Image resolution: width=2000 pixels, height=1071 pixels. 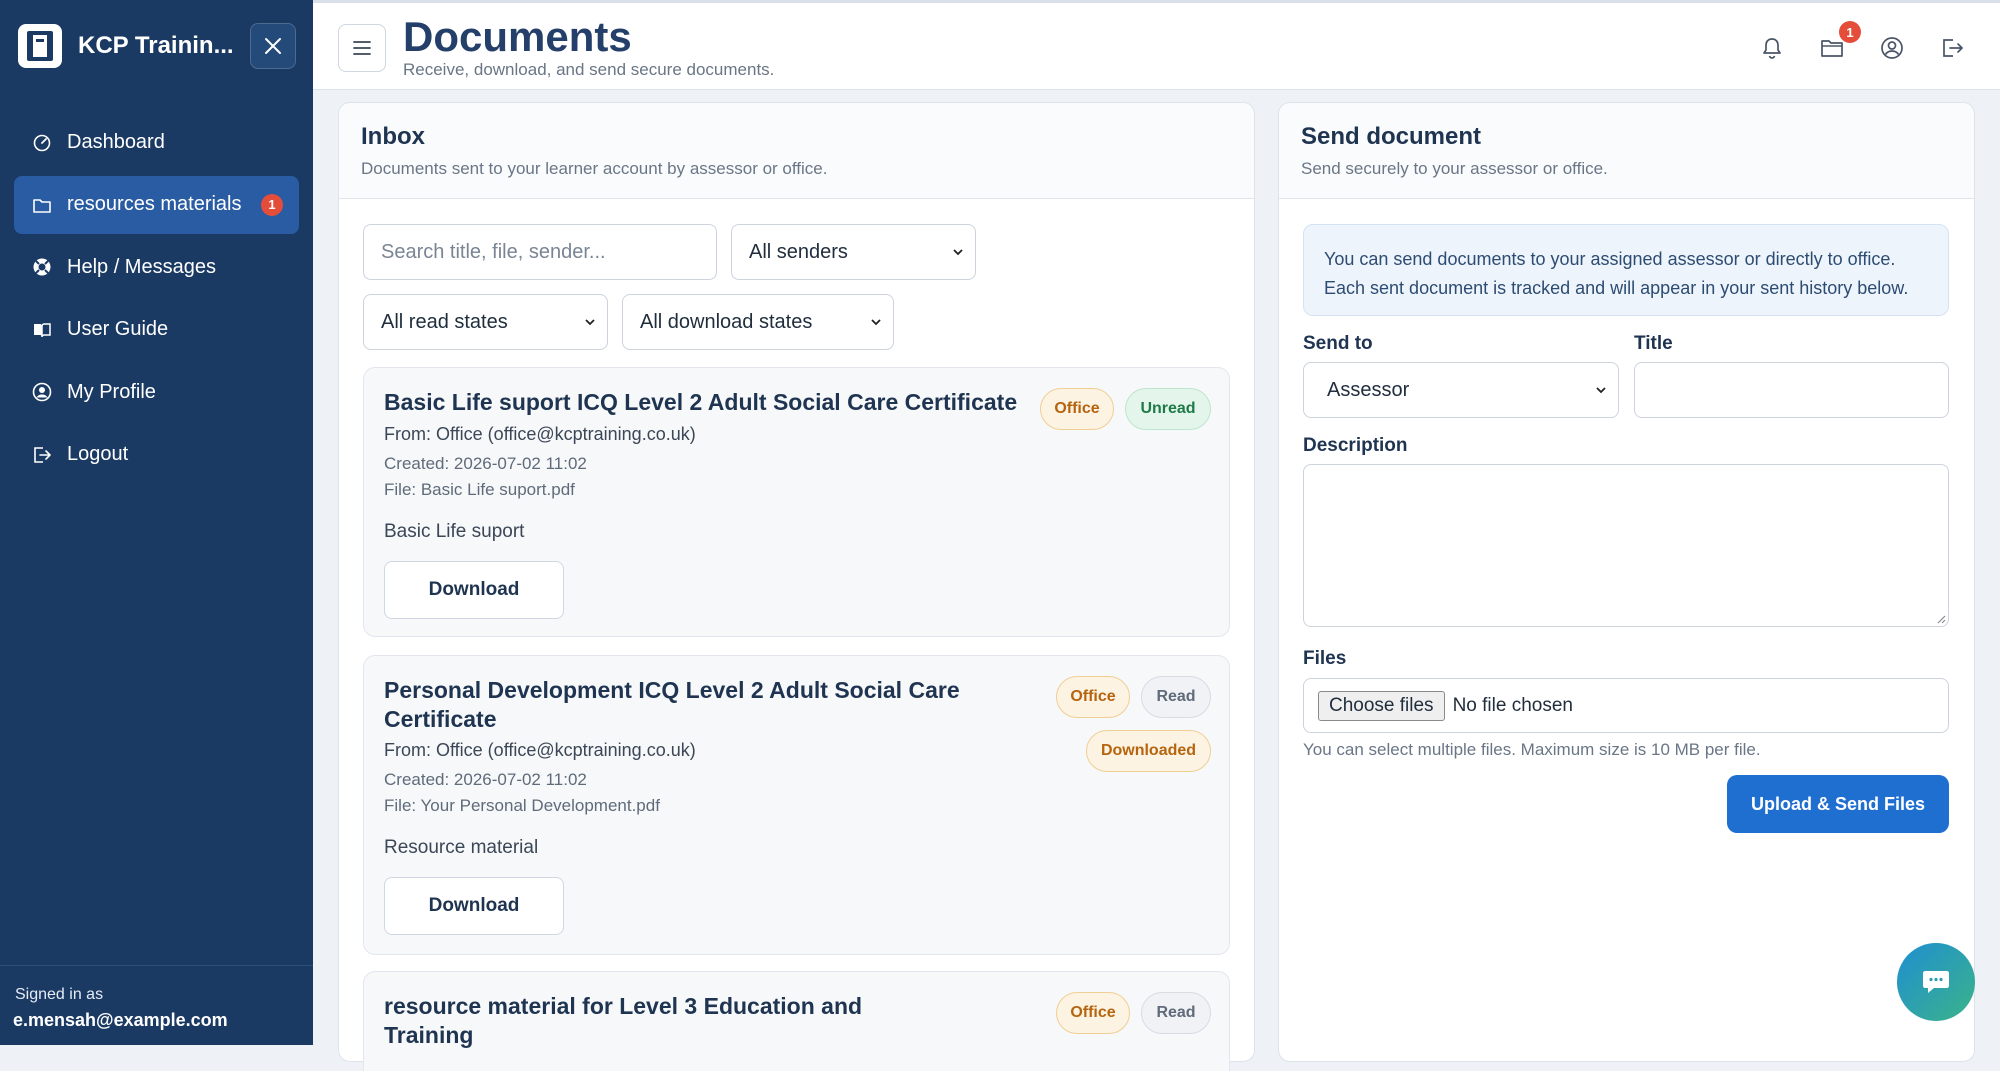 I want to click on notifications-button, so click(x=1772, y=48).